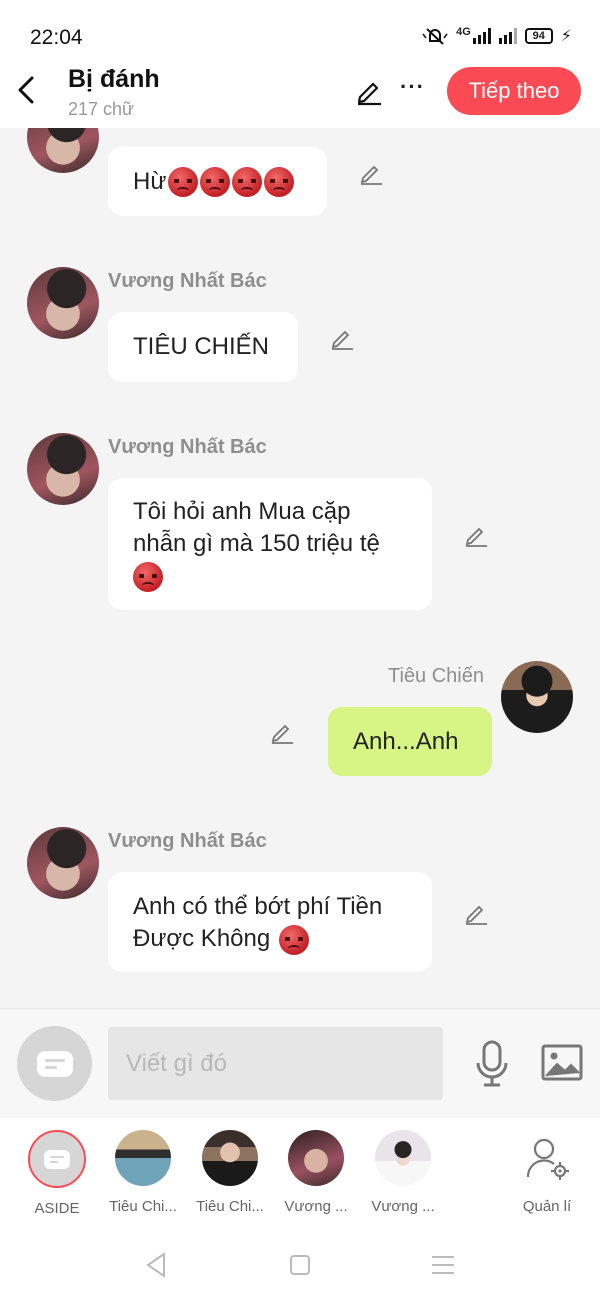 The image size is (600, 1300). I want to click on word-count: 217 chữ, so click(101, 109).